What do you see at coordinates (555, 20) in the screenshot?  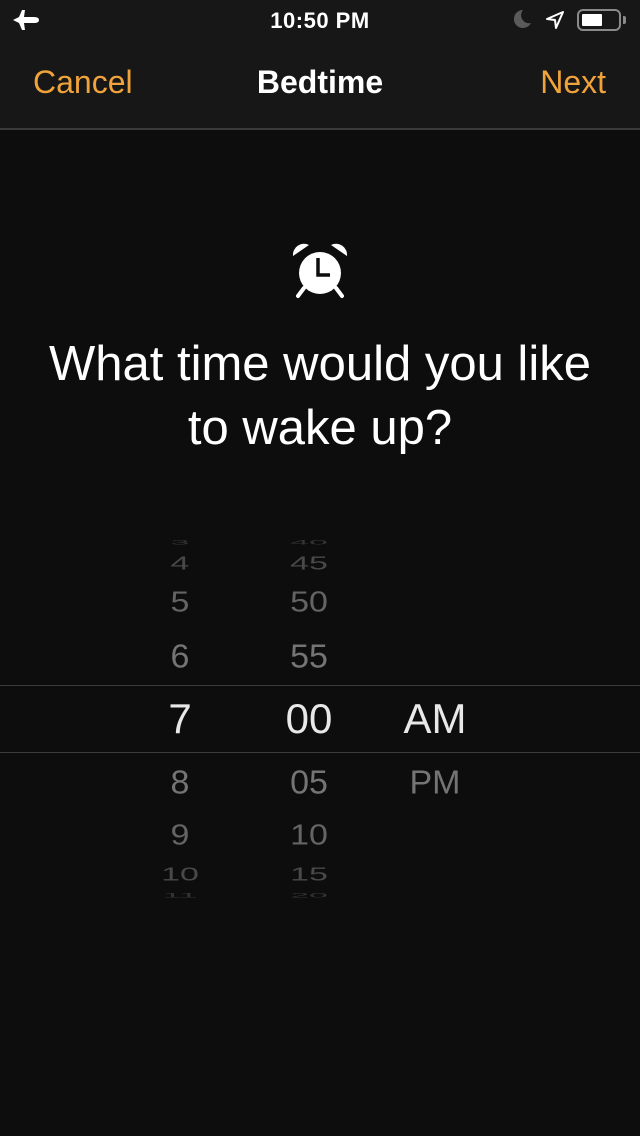 I see `location-arrow-icon` at bounding box center [555, 20].